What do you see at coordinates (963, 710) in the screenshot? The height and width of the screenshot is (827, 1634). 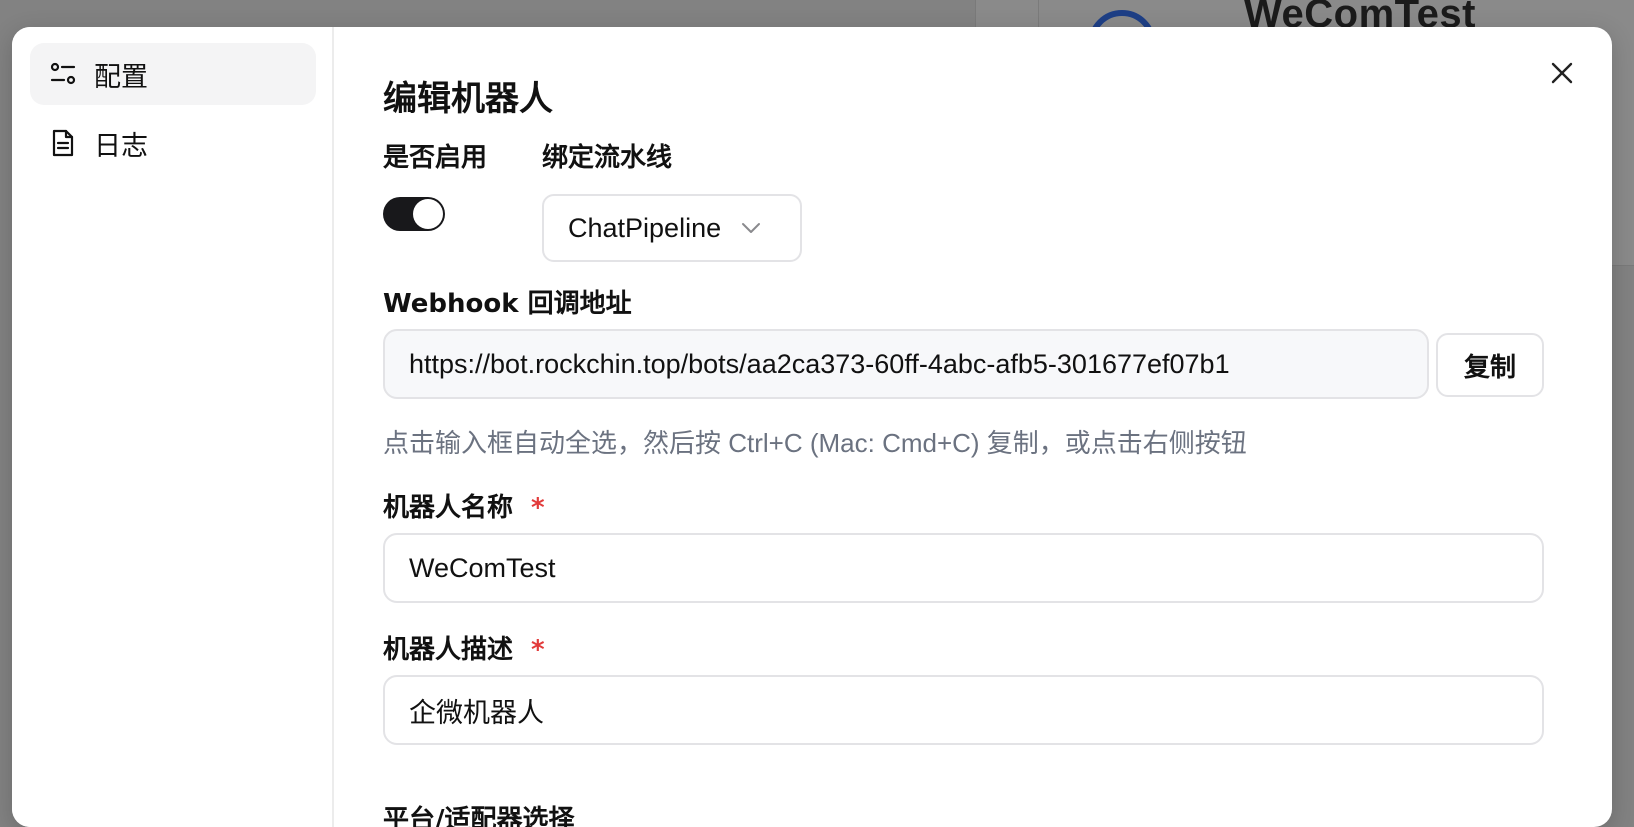 I see `bot-description-input: 企微机器人` at bounding box center [963, 710].